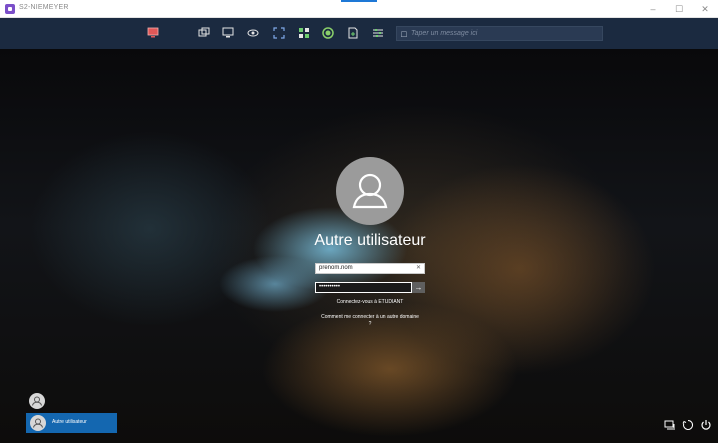  What do you see at coordinates (204, 33) in the screenshot?
I see `screens-icon` at bounding box center [204, 33].